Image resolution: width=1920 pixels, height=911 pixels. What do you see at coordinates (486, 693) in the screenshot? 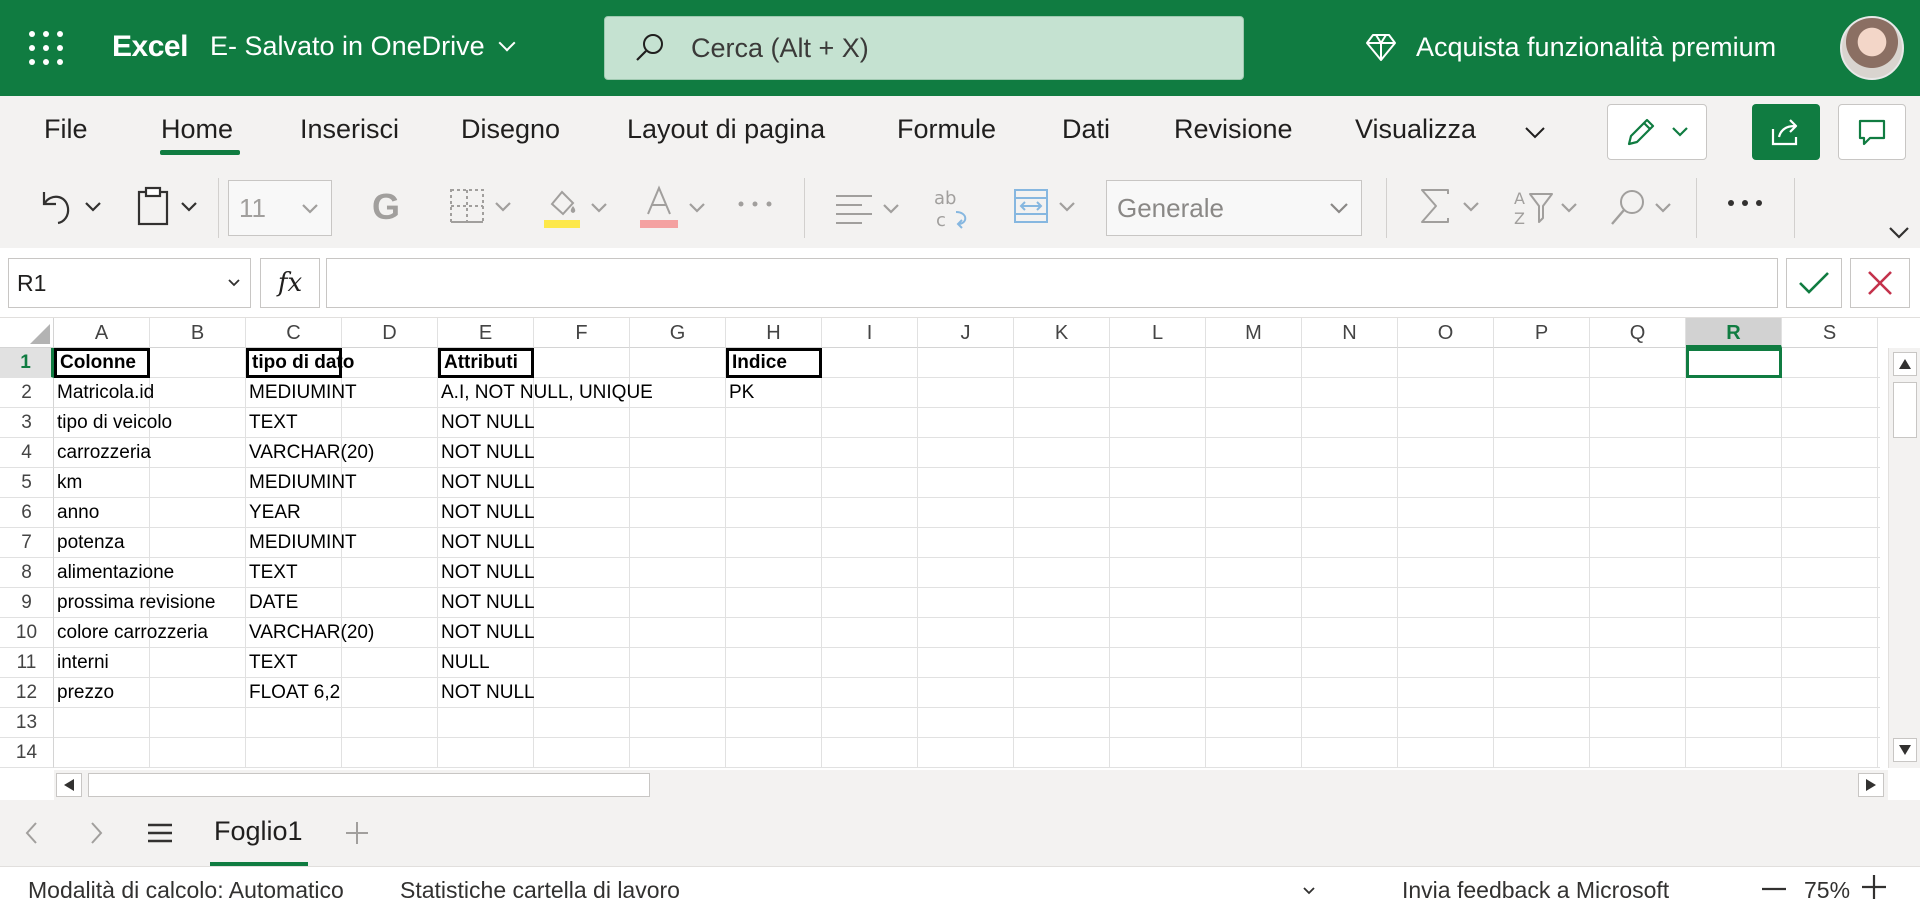
I see `cell-e12: NOT NULL` at bounding box center [486, 693].